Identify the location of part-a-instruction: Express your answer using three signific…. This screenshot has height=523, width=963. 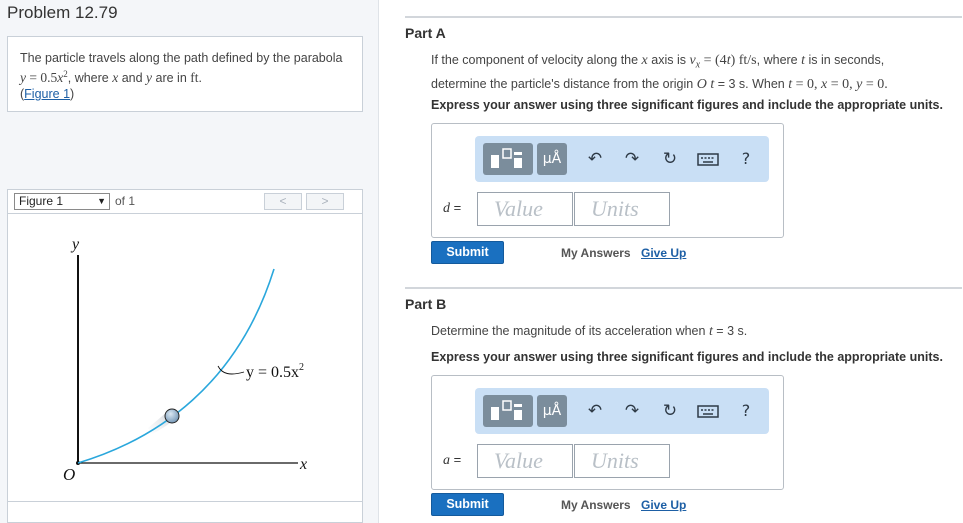
(687, 105).